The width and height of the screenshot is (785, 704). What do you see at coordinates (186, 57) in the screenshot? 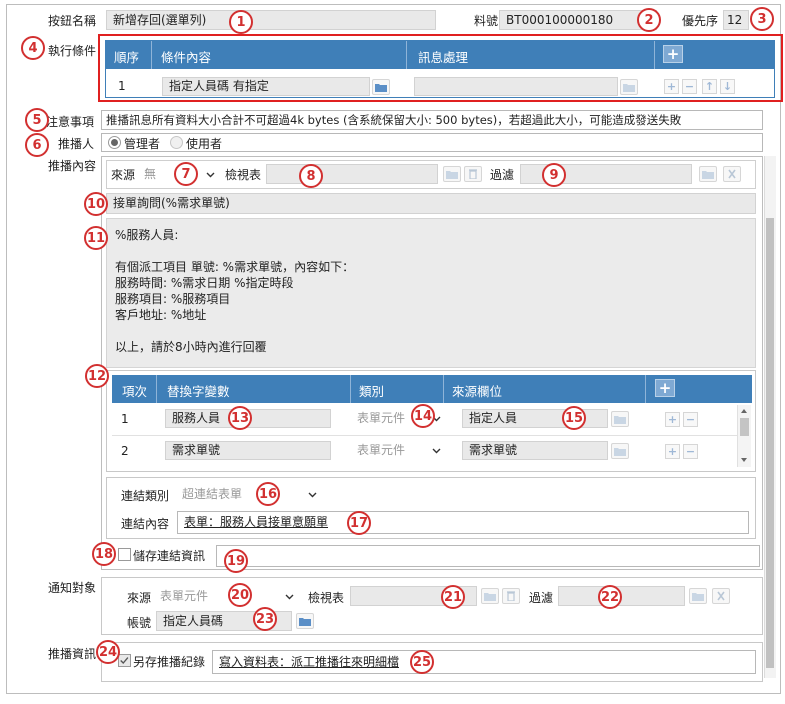
I see `col-condition: 條件內容` at bounding box center [186, 57].